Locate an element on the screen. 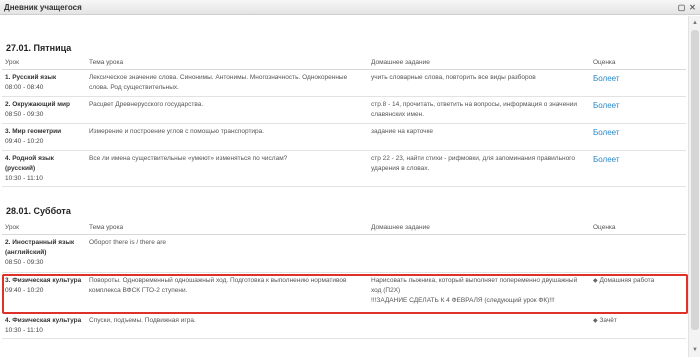  grade-cell is located at coordinates (638, 253).